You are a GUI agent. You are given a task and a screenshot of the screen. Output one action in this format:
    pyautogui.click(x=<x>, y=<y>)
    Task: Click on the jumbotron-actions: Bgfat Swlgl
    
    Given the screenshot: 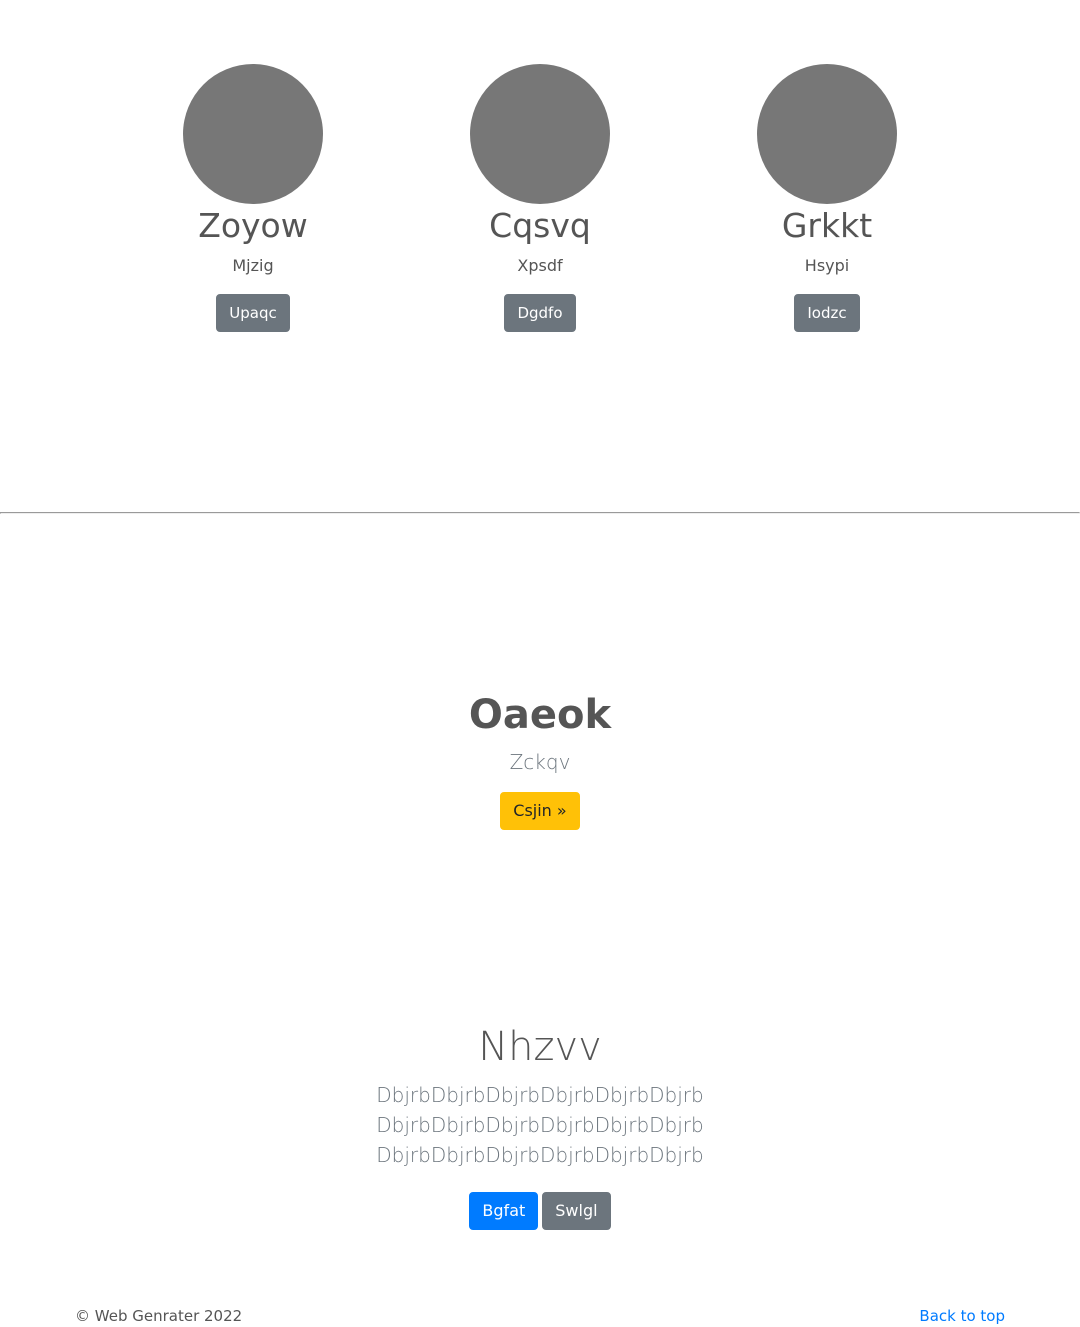 What is the action you would take?
    pyautogui.click(x=540, y=1211)
    